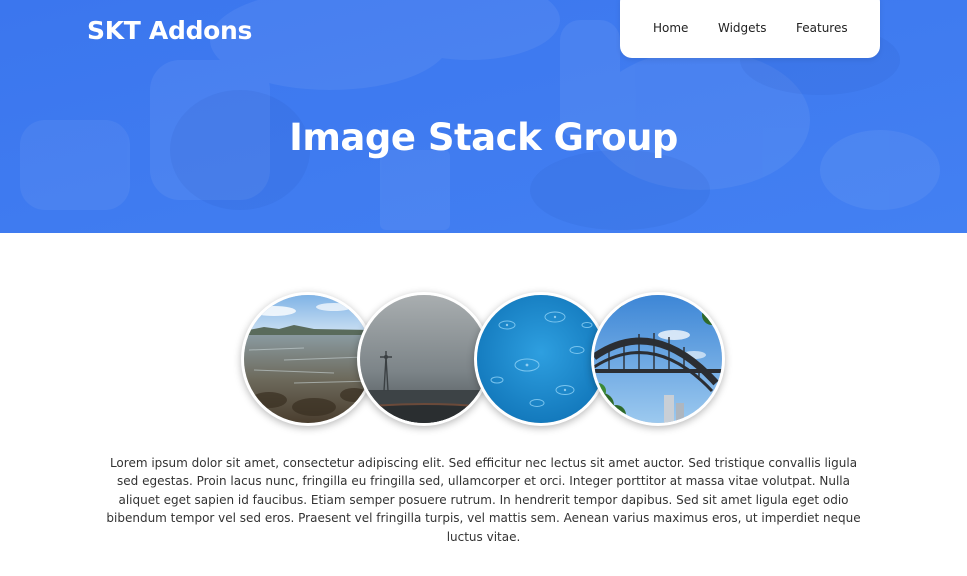 Image resolution: width=967 pixels, height=576 pixels. I want to click on stack-image-foggy-field, so click(424, 359).